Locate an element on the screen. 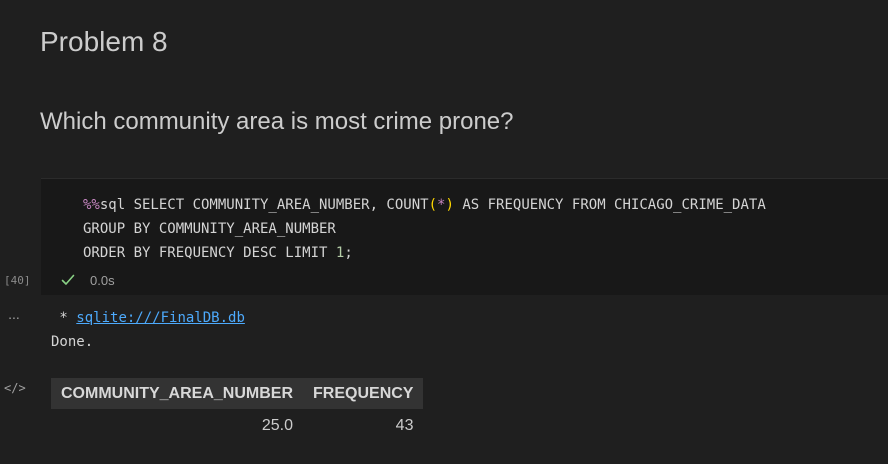 Image resolution: width=888 pixels, height=464 pixels. code-output-icon: </> is located at coordinates (15, 388).